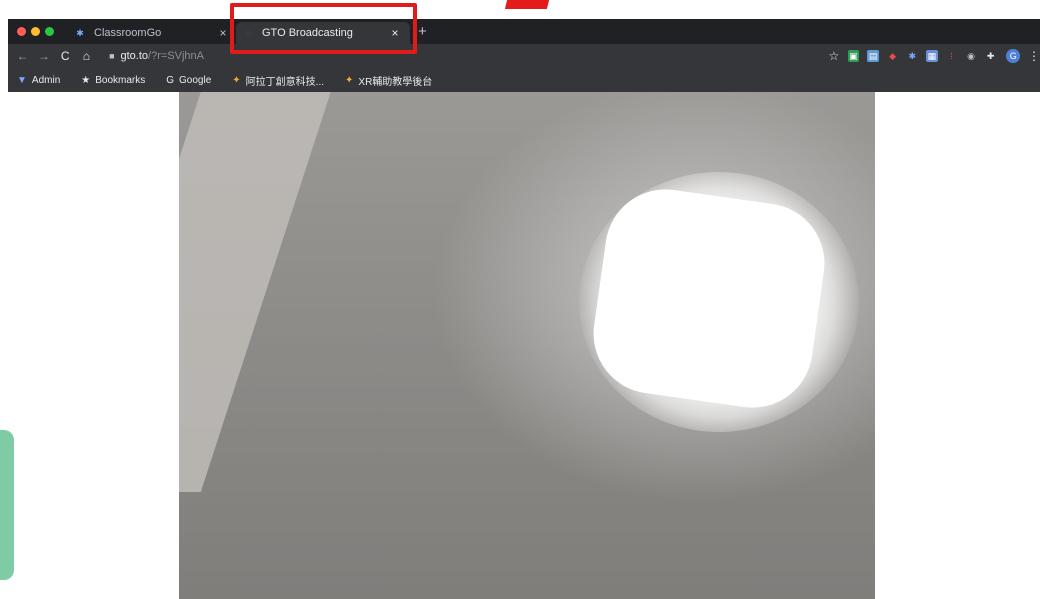 This screenshot has height=599, width=1040. What do you see at coordinates (323, 28) in the screenshot?
I see `highlight-box` at bounding box center [323, 28].